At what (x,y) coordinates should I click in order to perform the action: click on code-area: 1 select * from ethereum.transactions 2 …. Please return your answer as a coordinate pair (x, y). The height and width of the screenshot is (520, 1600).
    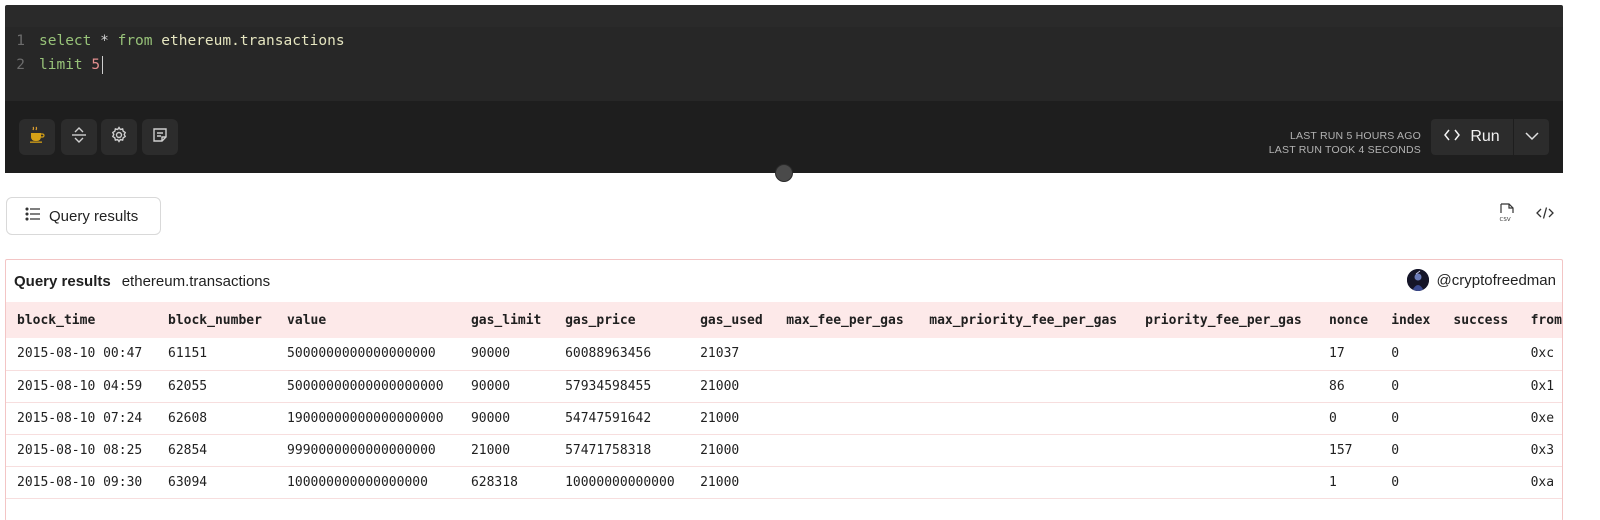
    Looking at the image, I should click on (784, 67).